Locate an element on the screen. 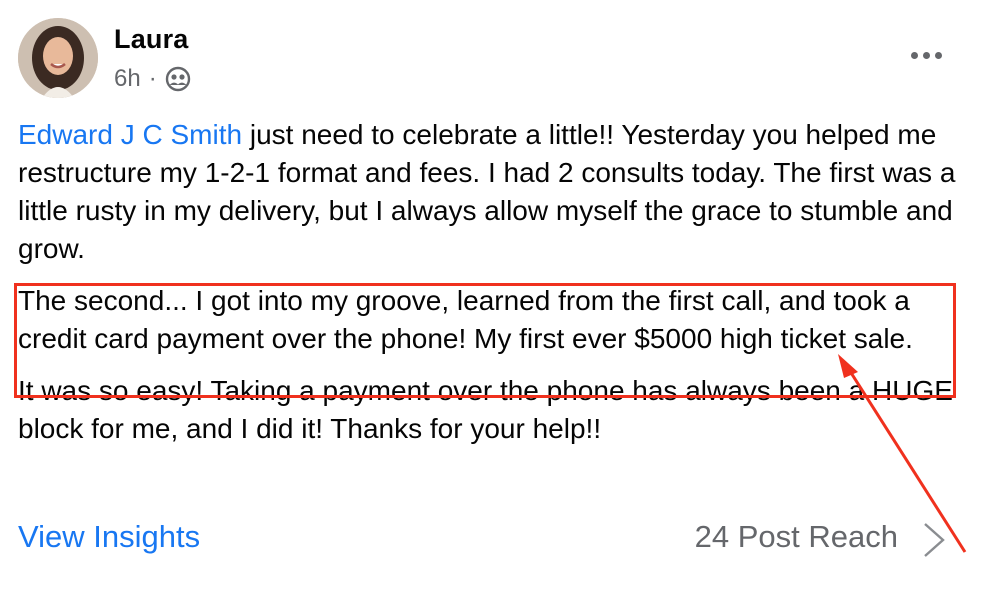 The height and width of the screenshot is (598, 986). view-insights-link: View Insights is located at coordinates (109, 537).